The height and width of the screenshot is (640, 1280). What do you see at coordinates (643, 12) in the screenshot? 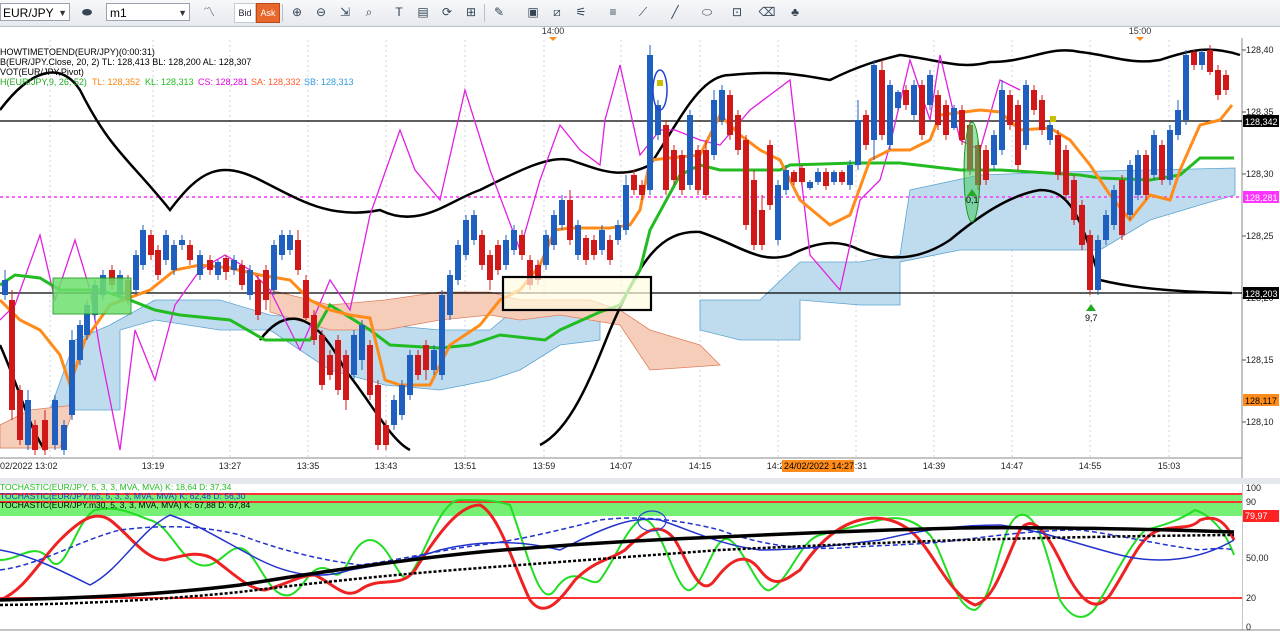
I see `pen-icon: ⟋` at bounding box center [643, 12].